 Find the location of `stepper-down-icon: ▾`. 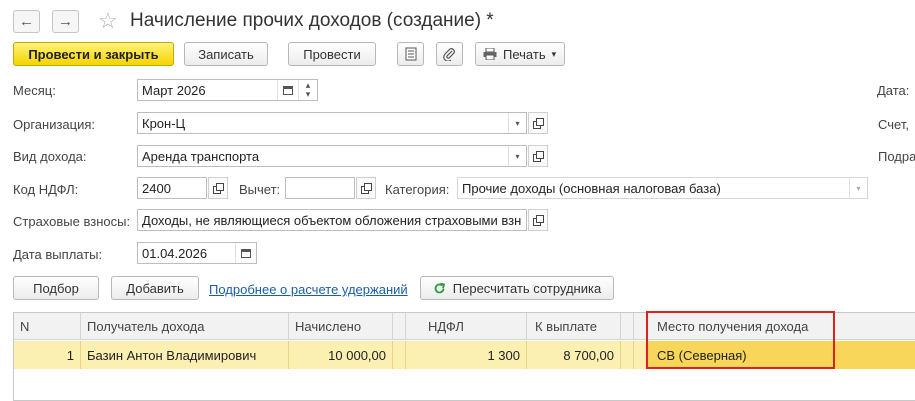

stepper-down-icon: ▾ is located at coordinates (308, 94).